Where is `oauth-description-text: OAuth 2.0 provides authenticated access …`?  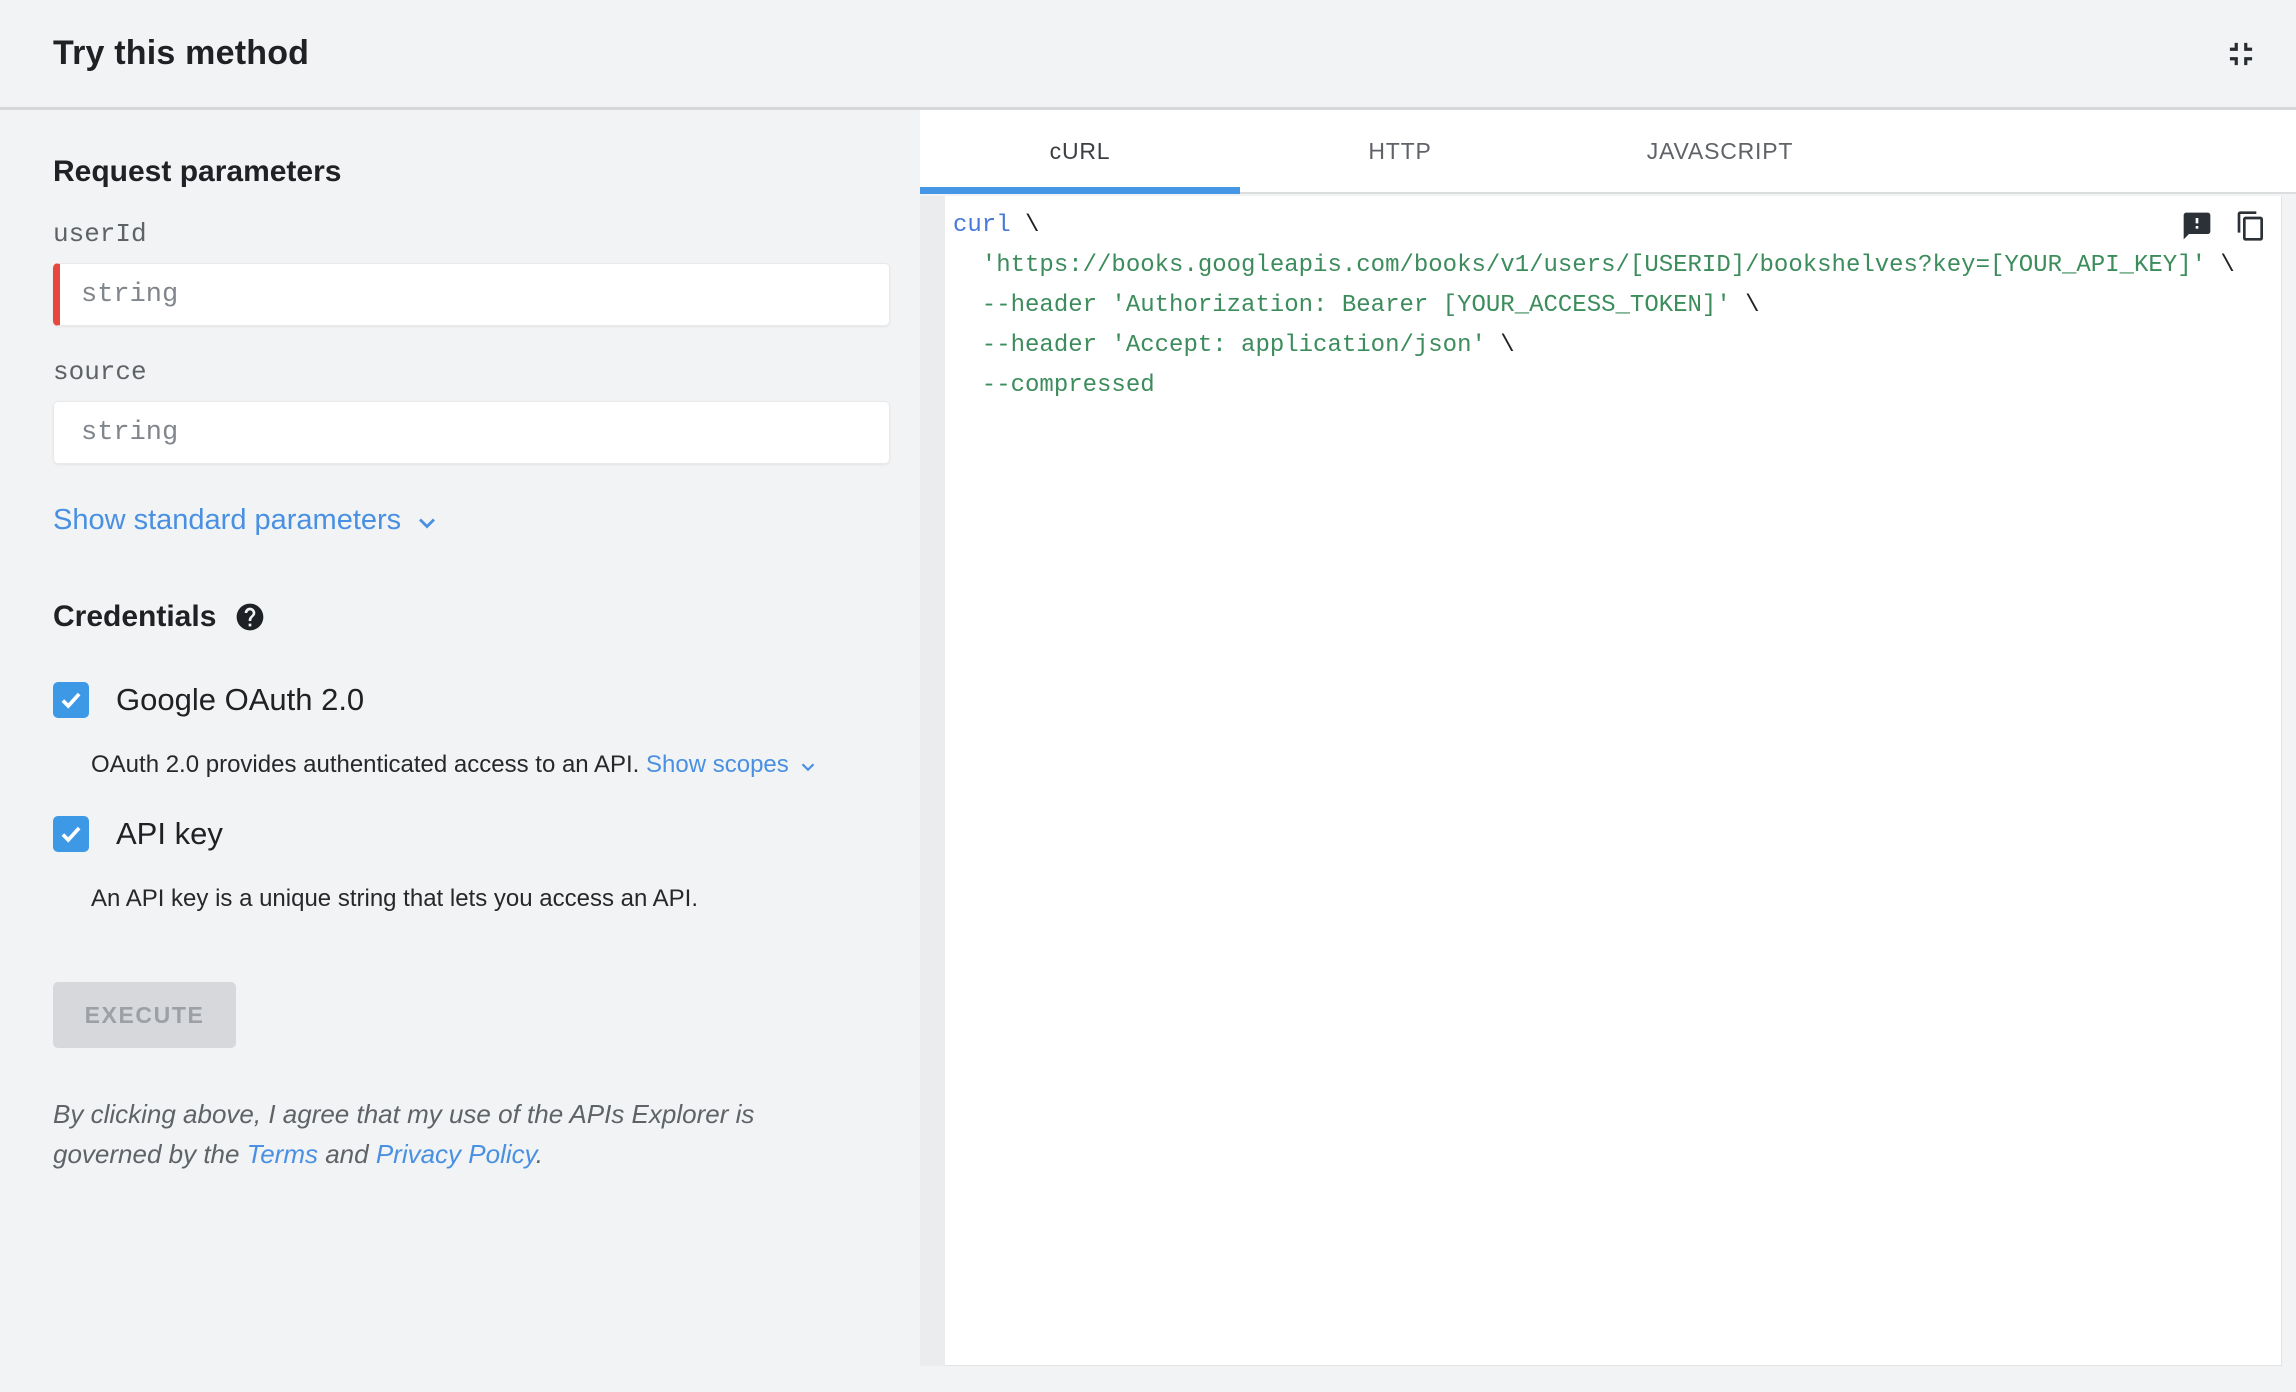
oauth-description-text: OAuth 2.0 provides authenticated access … is located at coordinates (369, 764).